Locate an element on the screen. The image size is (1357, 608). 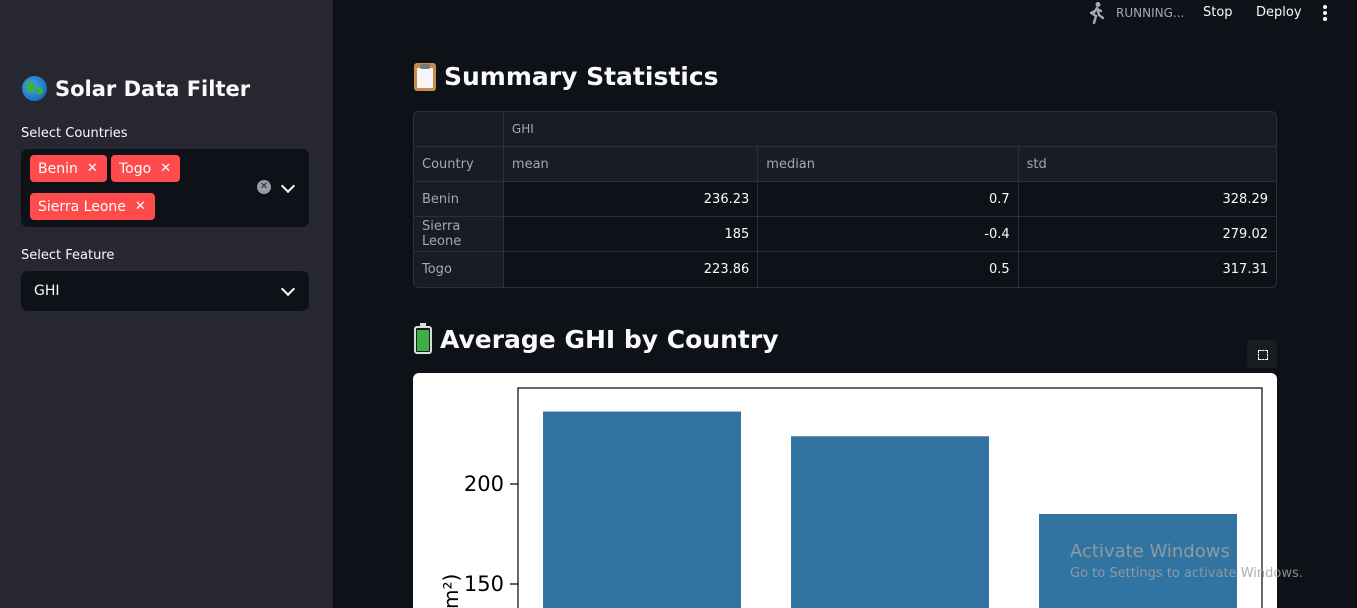
table-column-header: mean is located at coordinates (631, 164).